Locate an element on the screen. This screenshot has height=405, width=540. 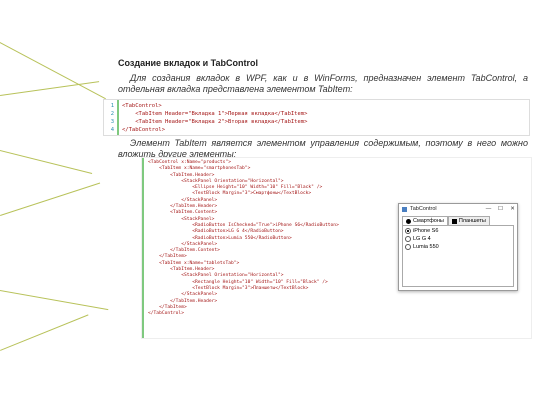
radio-lumia: Lumia 550 is located at coordinates (458, 247).